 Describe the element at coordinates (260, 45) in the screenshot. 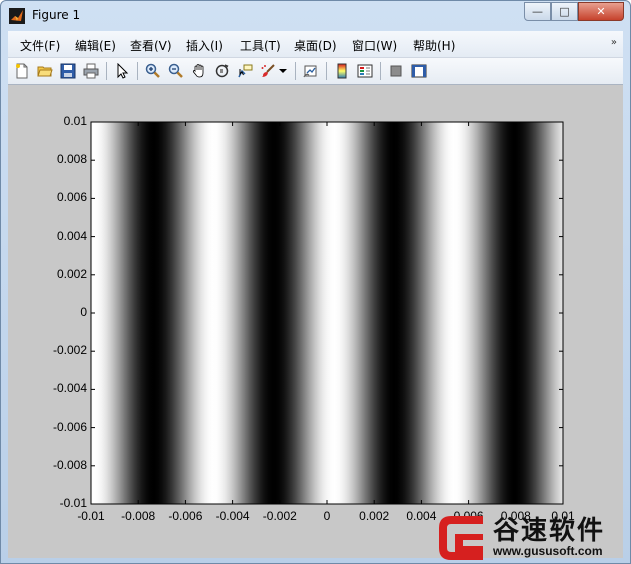

I see `menu-tools: 工具(T)` at that location.